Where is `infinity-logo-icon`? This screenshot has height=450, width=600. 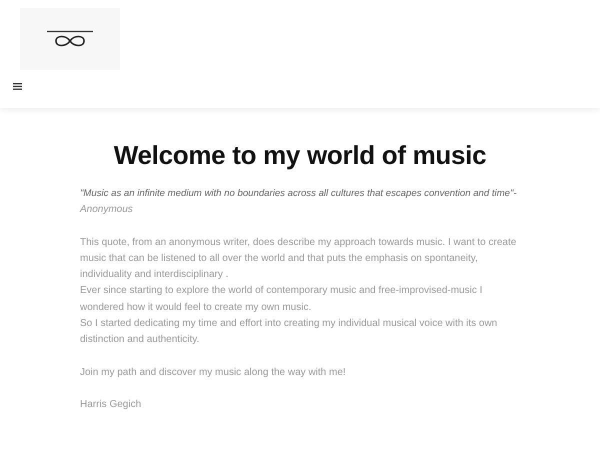
infinity-logo-icon is located at coordinates (70, 39).